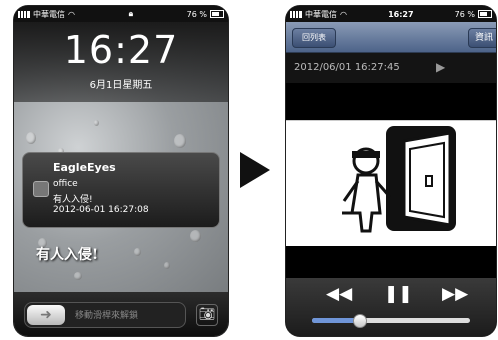 This screenshot has width=498, height=340. I want to click on unlock-text: 移動滑桿來解鎖, so click(107, 316).